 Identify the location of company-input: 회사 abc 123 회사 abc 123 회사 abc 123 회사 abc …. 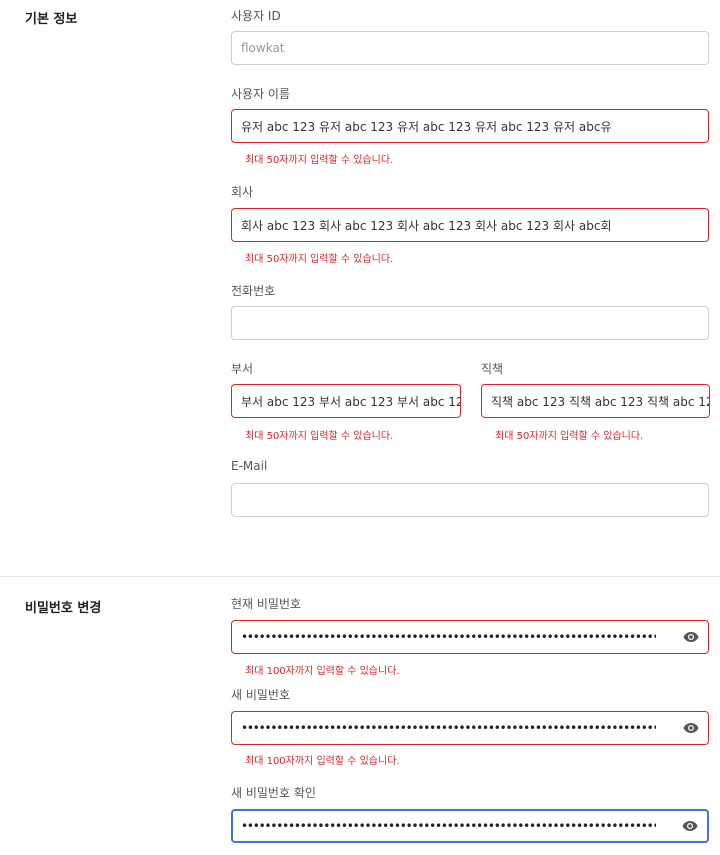
(470, 225).